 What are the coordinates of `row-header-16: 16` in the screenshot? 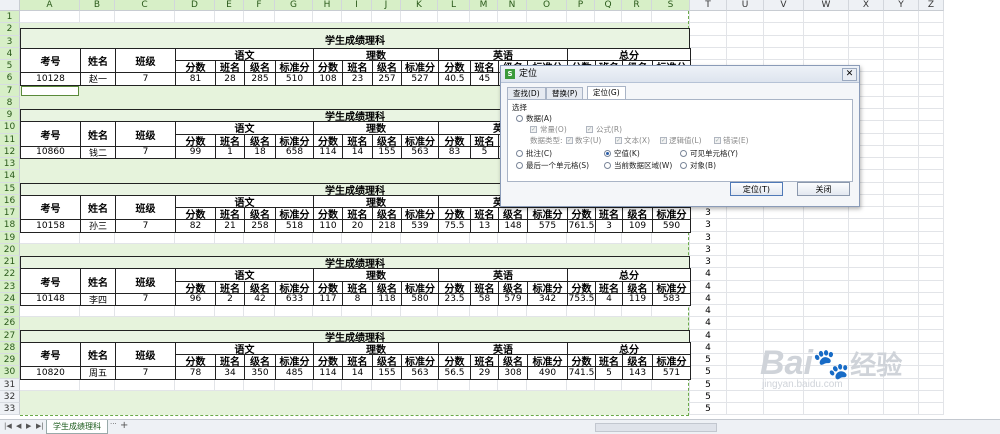 It's located at (10, 200).